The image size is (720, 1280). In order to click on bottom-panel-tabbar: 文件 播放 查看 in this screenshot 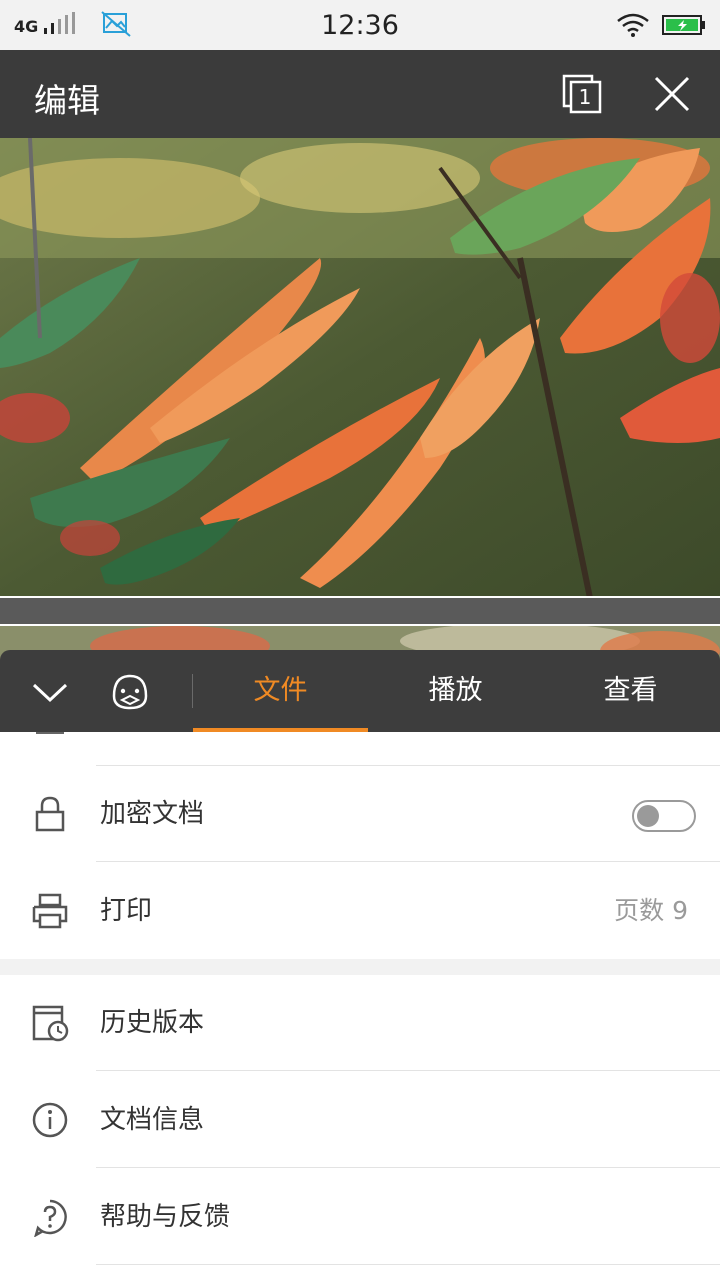, I will do `click(360, 691)`.